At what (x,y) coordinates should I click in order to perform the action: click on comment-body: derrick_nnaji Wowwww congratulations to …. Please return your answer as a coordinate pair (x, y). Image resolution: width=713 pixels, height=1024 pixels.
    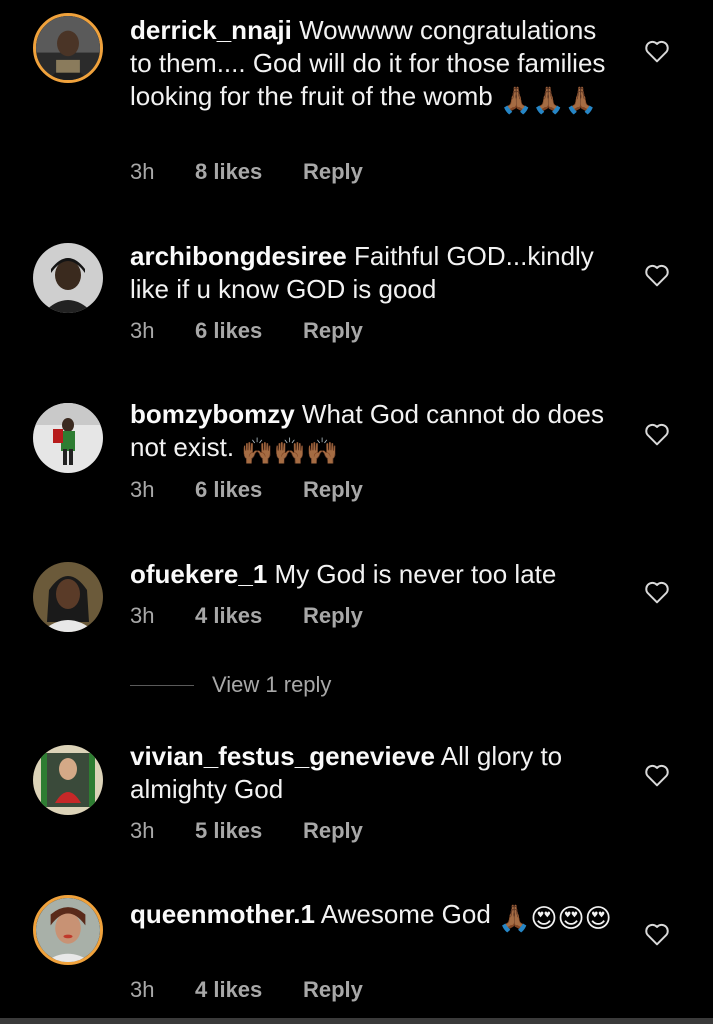
    Looking at the image, I should click on (375, 65).